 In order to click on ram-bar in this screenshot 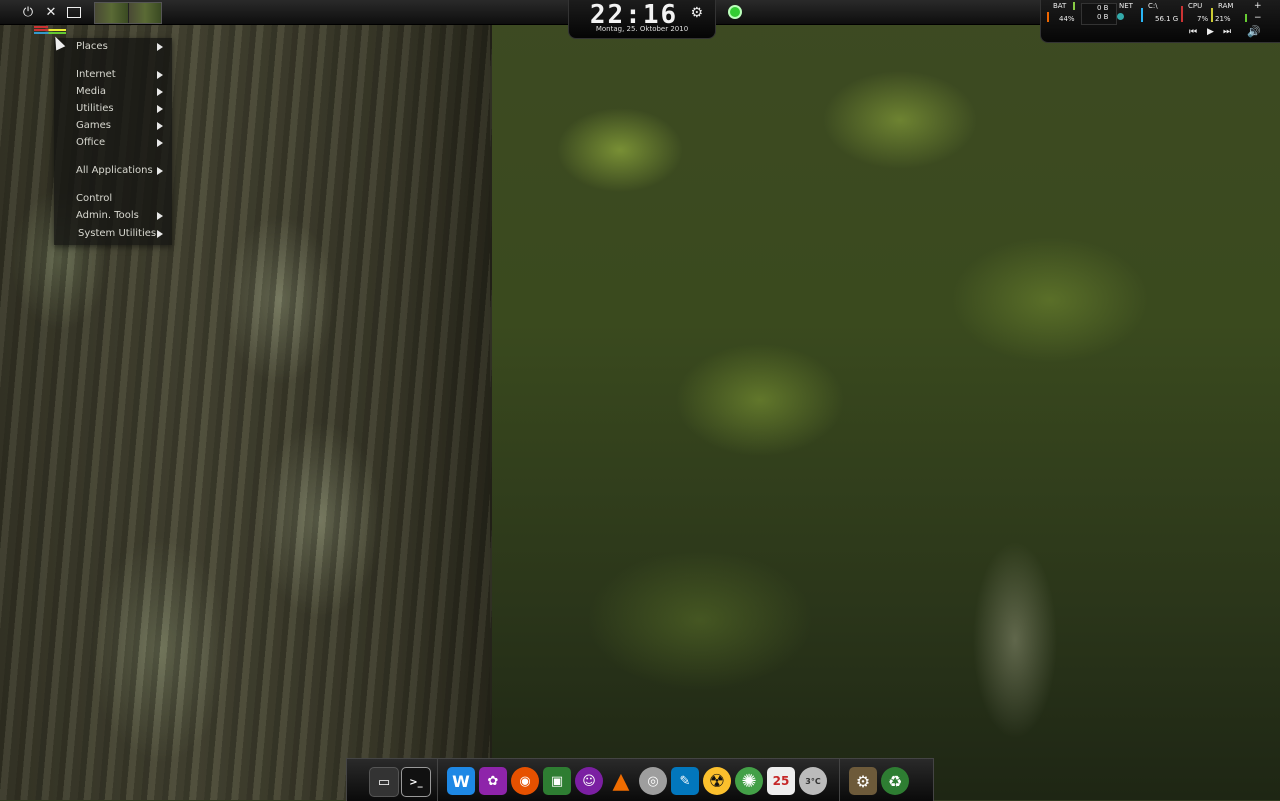, I will do `click(1212, 15)`.